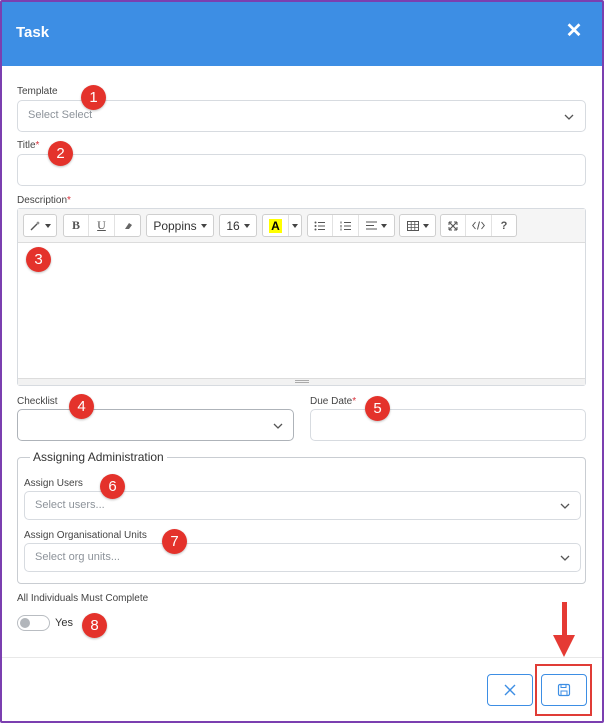 The width and height of the screenshot is (604, 723). I want to click on font-size-dropdown: 16, so click(238, 225).